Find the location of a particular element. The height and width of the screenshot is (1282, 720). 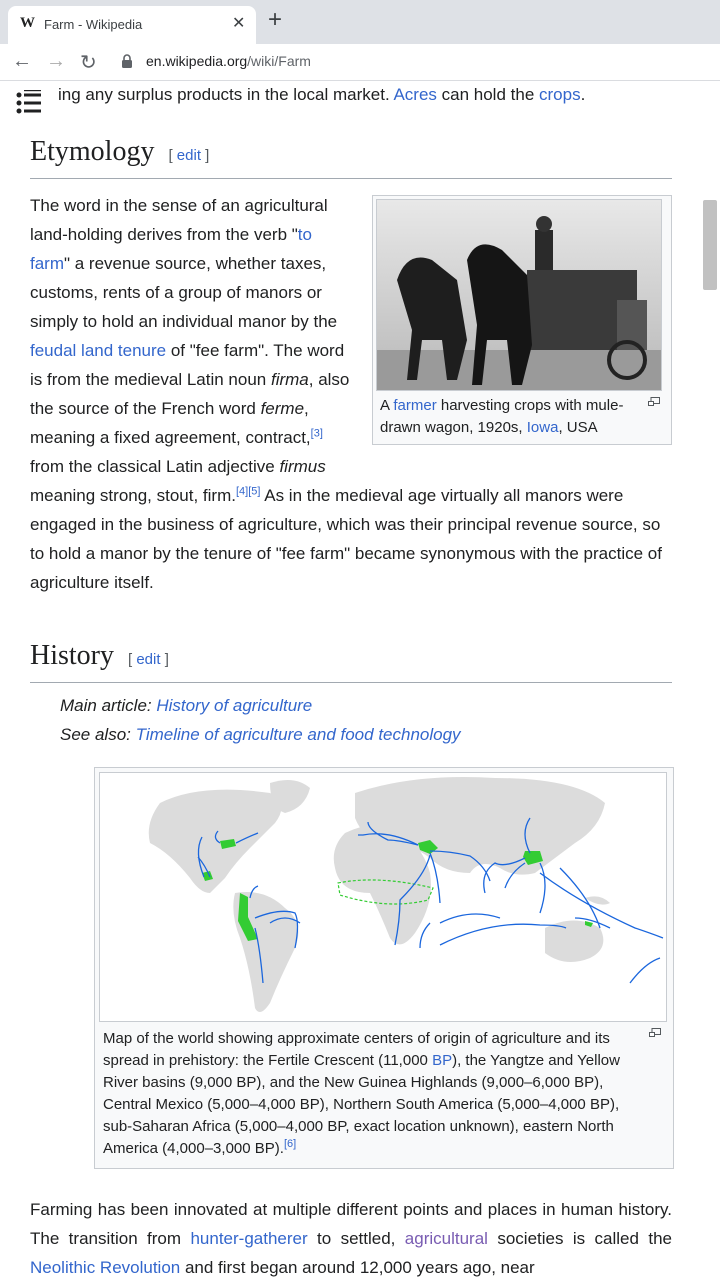

address-bar: ← → ↻ en.wikipedia.org/wiki/Farm is located at coordinates (360, 62).